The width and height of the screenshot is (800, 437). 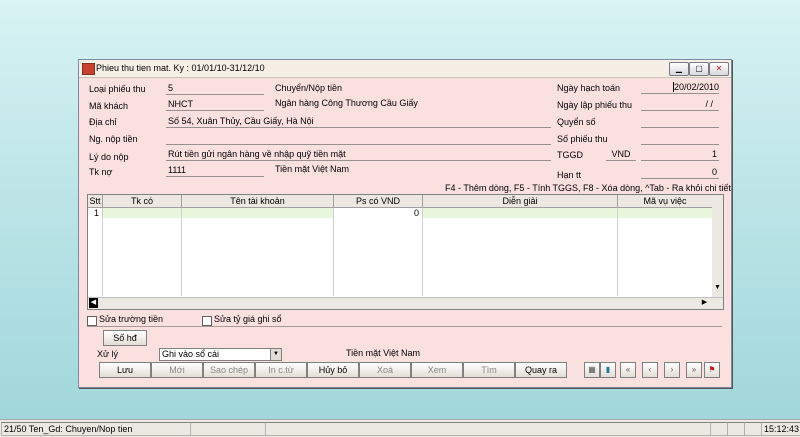 What do you see at coordinates (109, 106) in the screenshot?
I see `ma-khach-label: Mã khách` at bounding box center [109, 106].